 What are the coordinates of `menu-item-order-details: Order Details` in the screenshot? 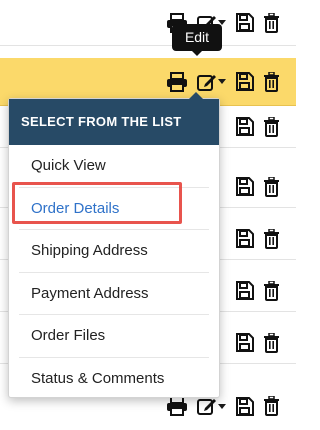 It's located at (114, 209).